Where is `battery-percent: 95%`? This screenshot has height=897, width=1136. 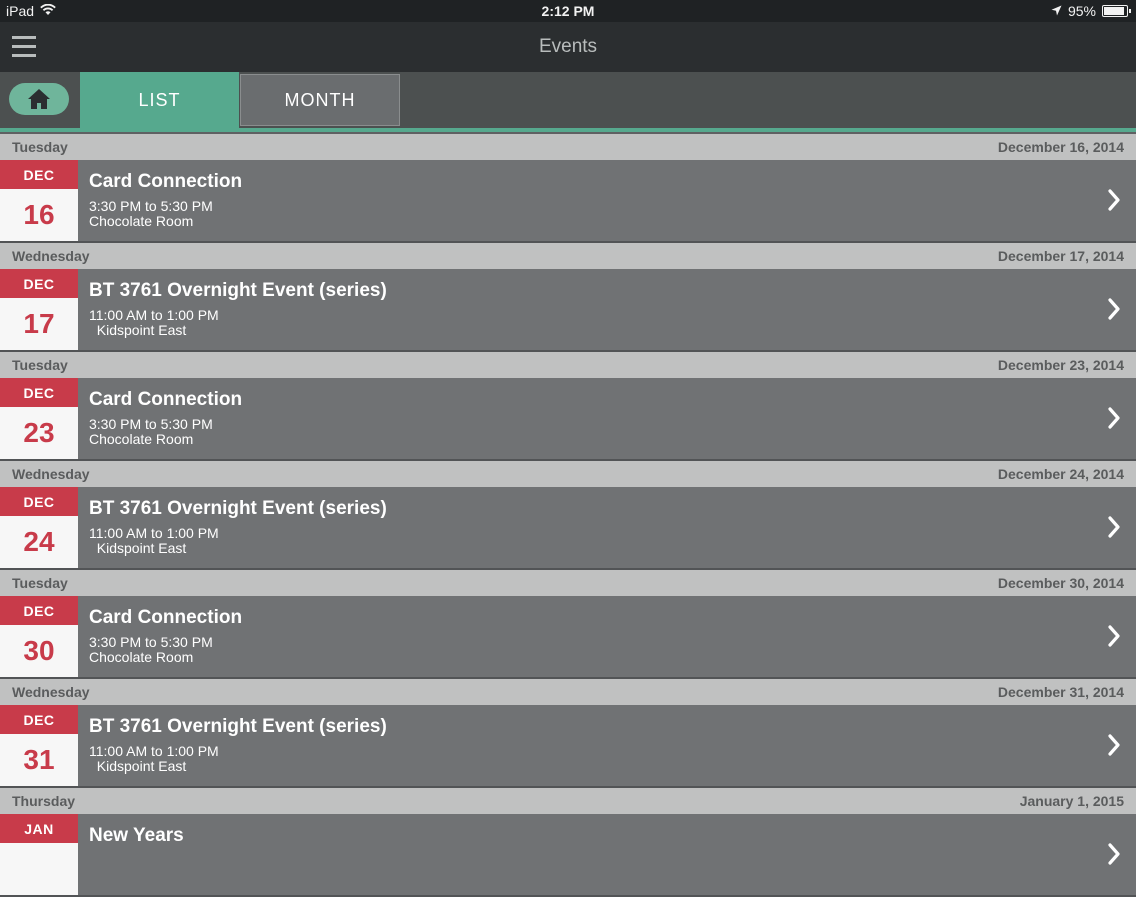 battery-percent: 95% is located at coordinates (1081, 11).